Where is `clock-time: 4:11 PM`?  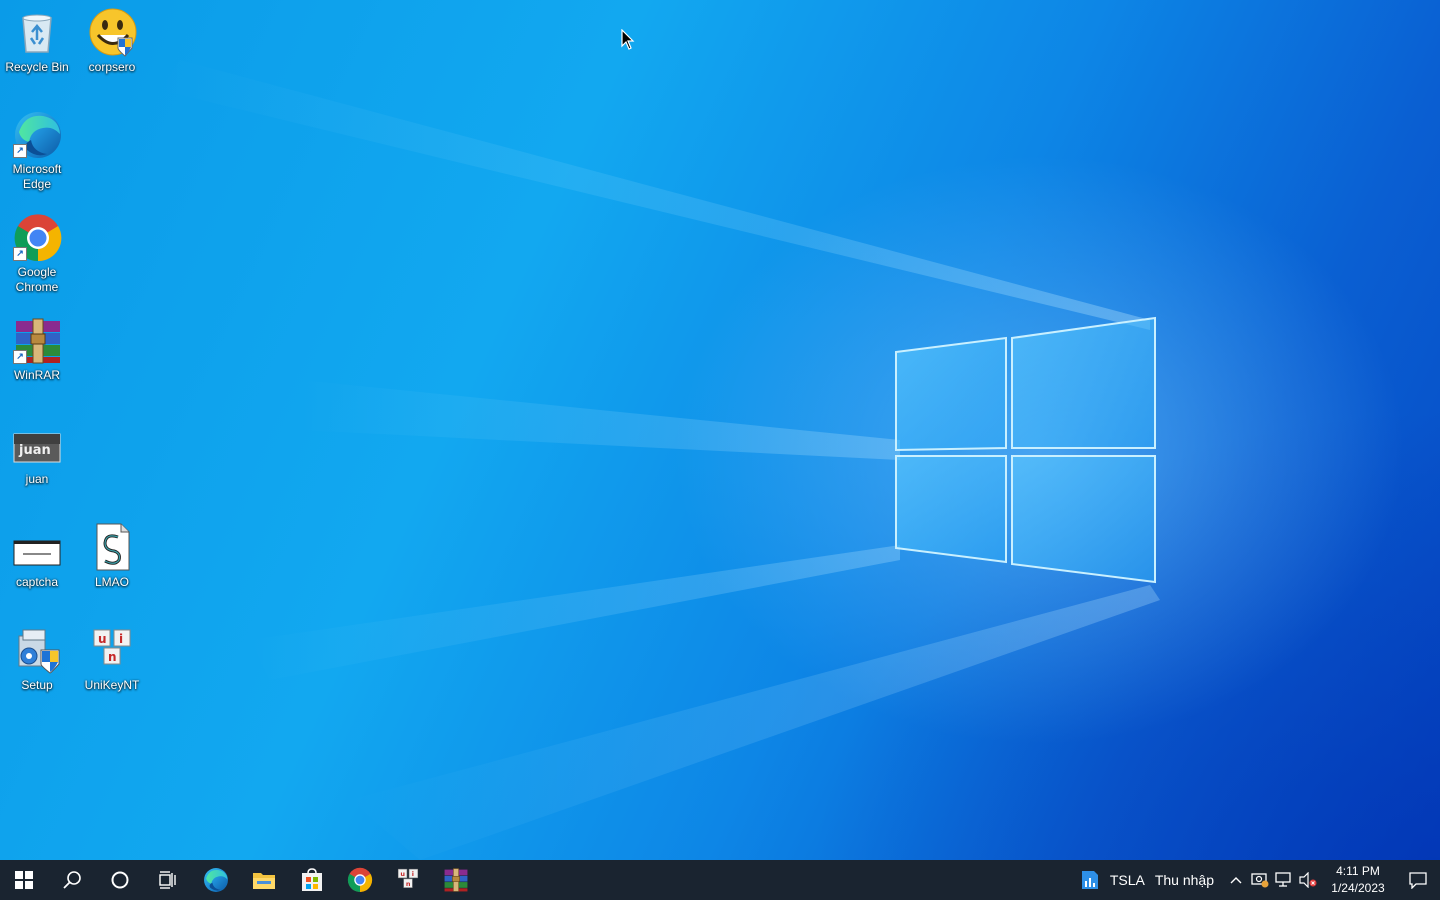 clock-time: 4:11 PM is located at coordinates (1358, 871).